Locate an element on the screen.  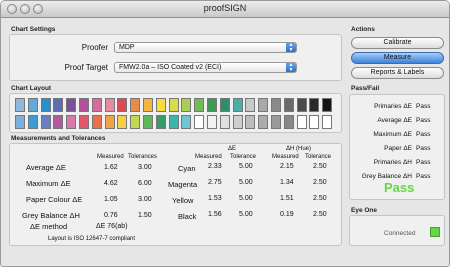
col-measured-de: Measured is located at coordinates (208, 157).